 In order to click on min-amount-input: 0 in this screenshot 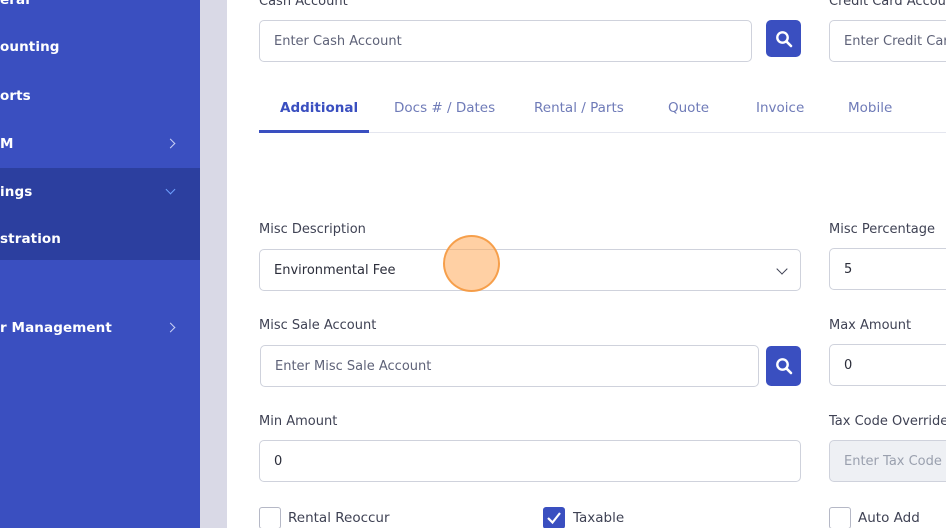, I will do `click(530, 461)`.